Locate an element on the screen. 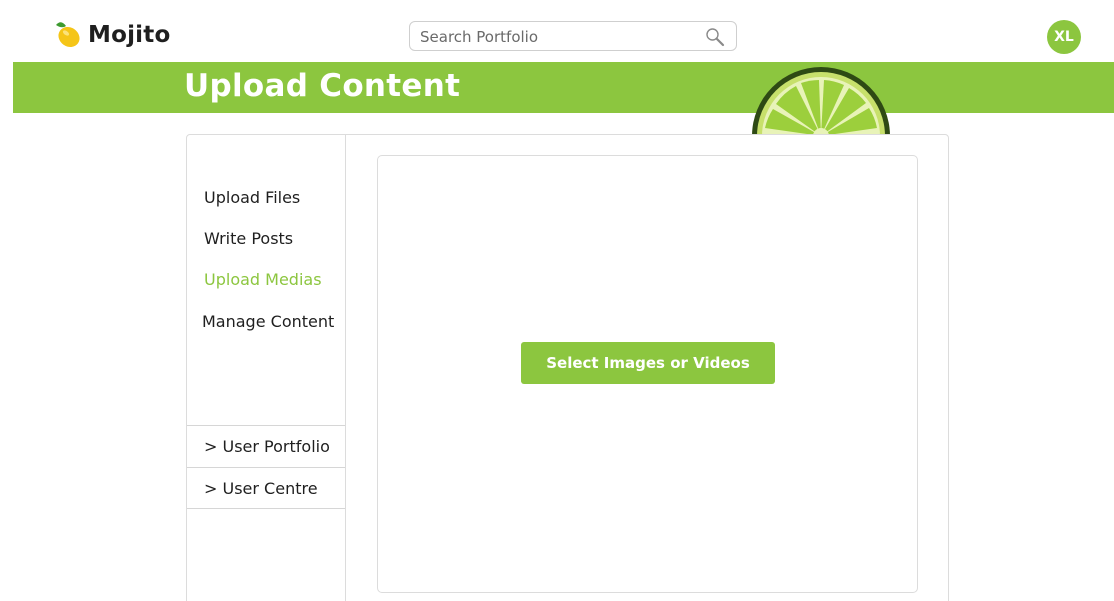  app-logo: Mojito is located at coordinates (111, 35).